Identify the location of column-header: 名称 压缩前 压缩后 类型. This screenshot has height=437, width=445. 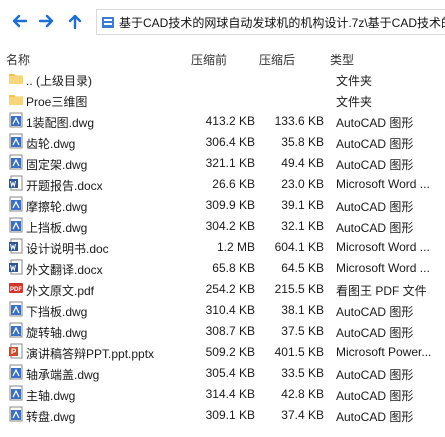
(222, 57).